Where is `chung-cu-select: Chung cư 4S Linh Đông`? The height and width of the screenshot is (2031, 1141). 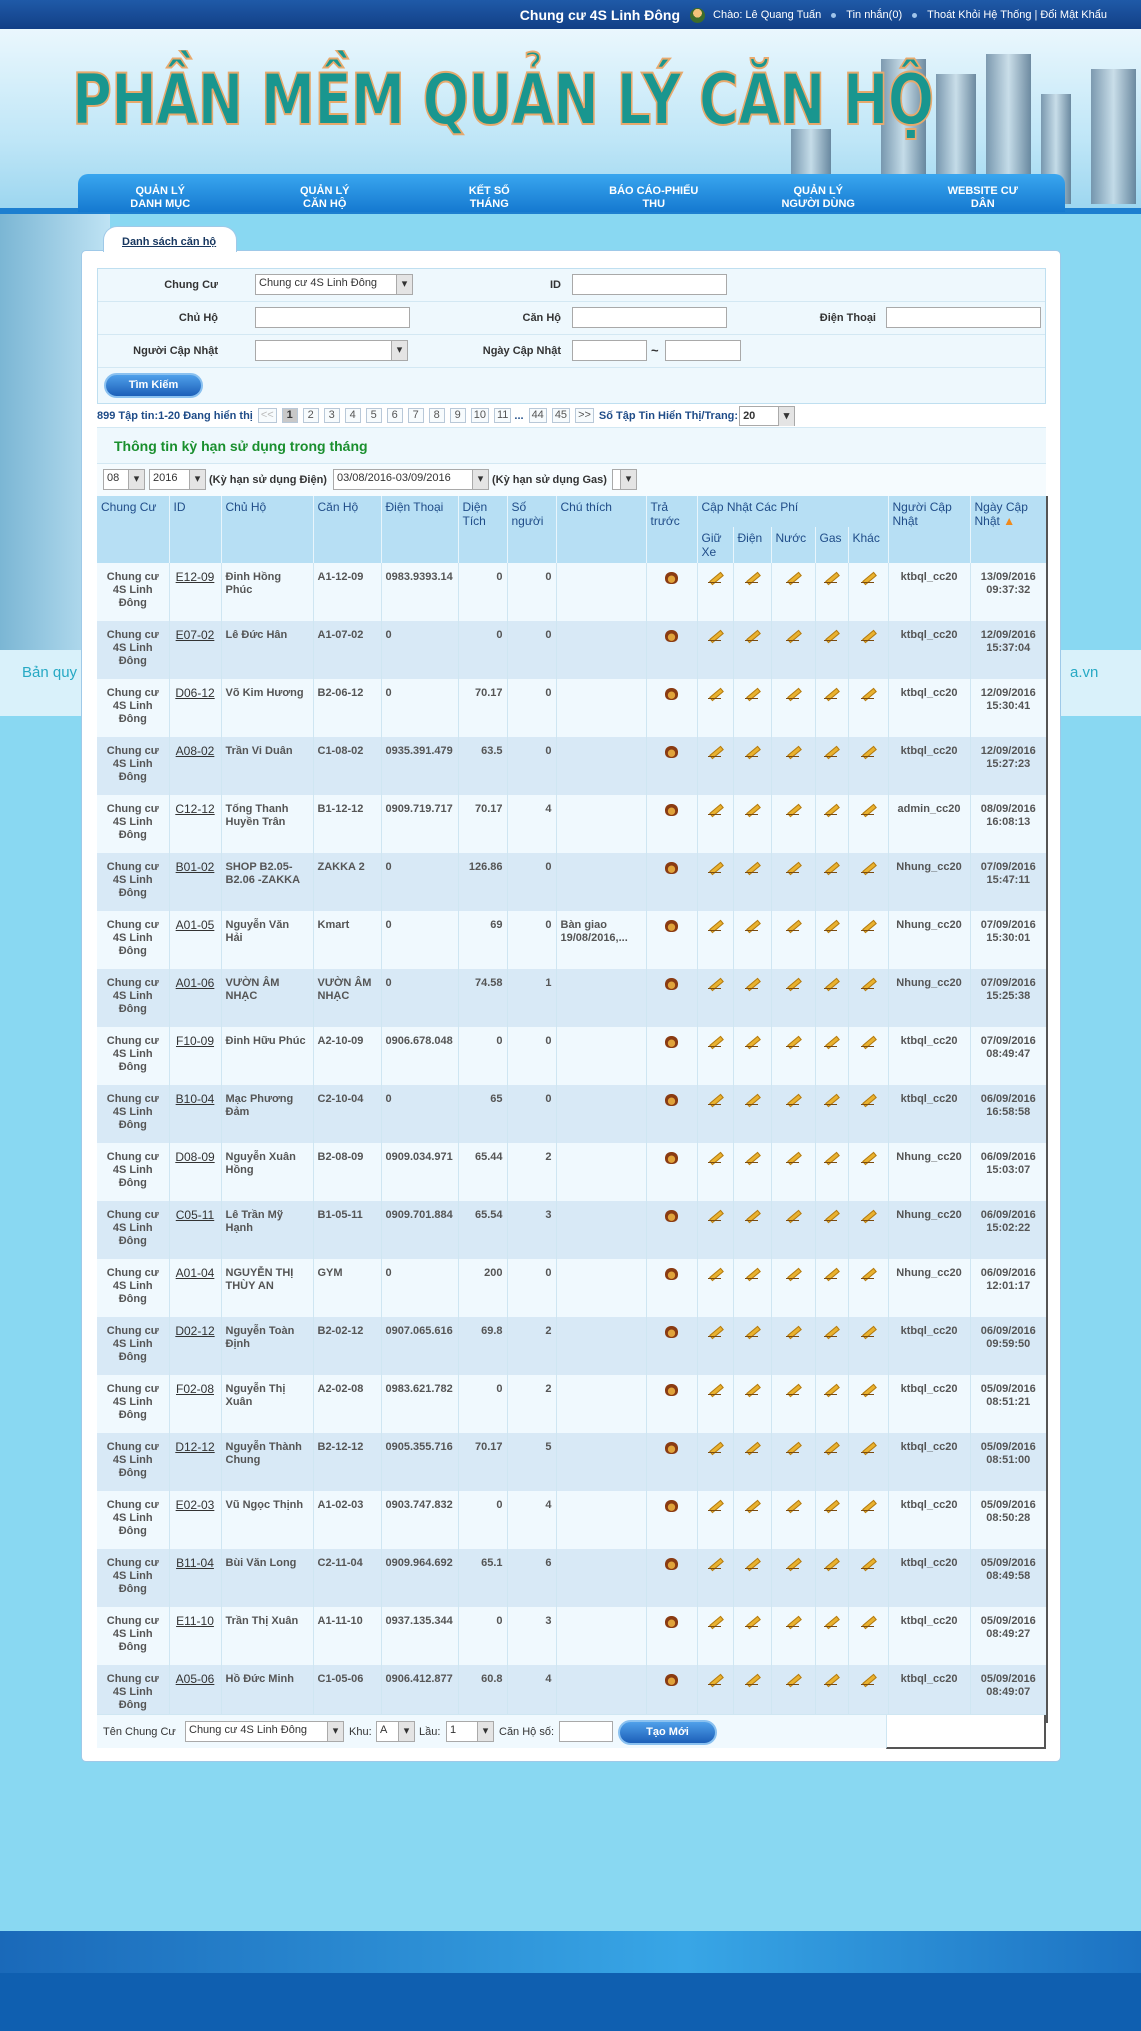
chung-cu-select: Chung cư 4S Linh Đông is located at coordinates (334, 284).